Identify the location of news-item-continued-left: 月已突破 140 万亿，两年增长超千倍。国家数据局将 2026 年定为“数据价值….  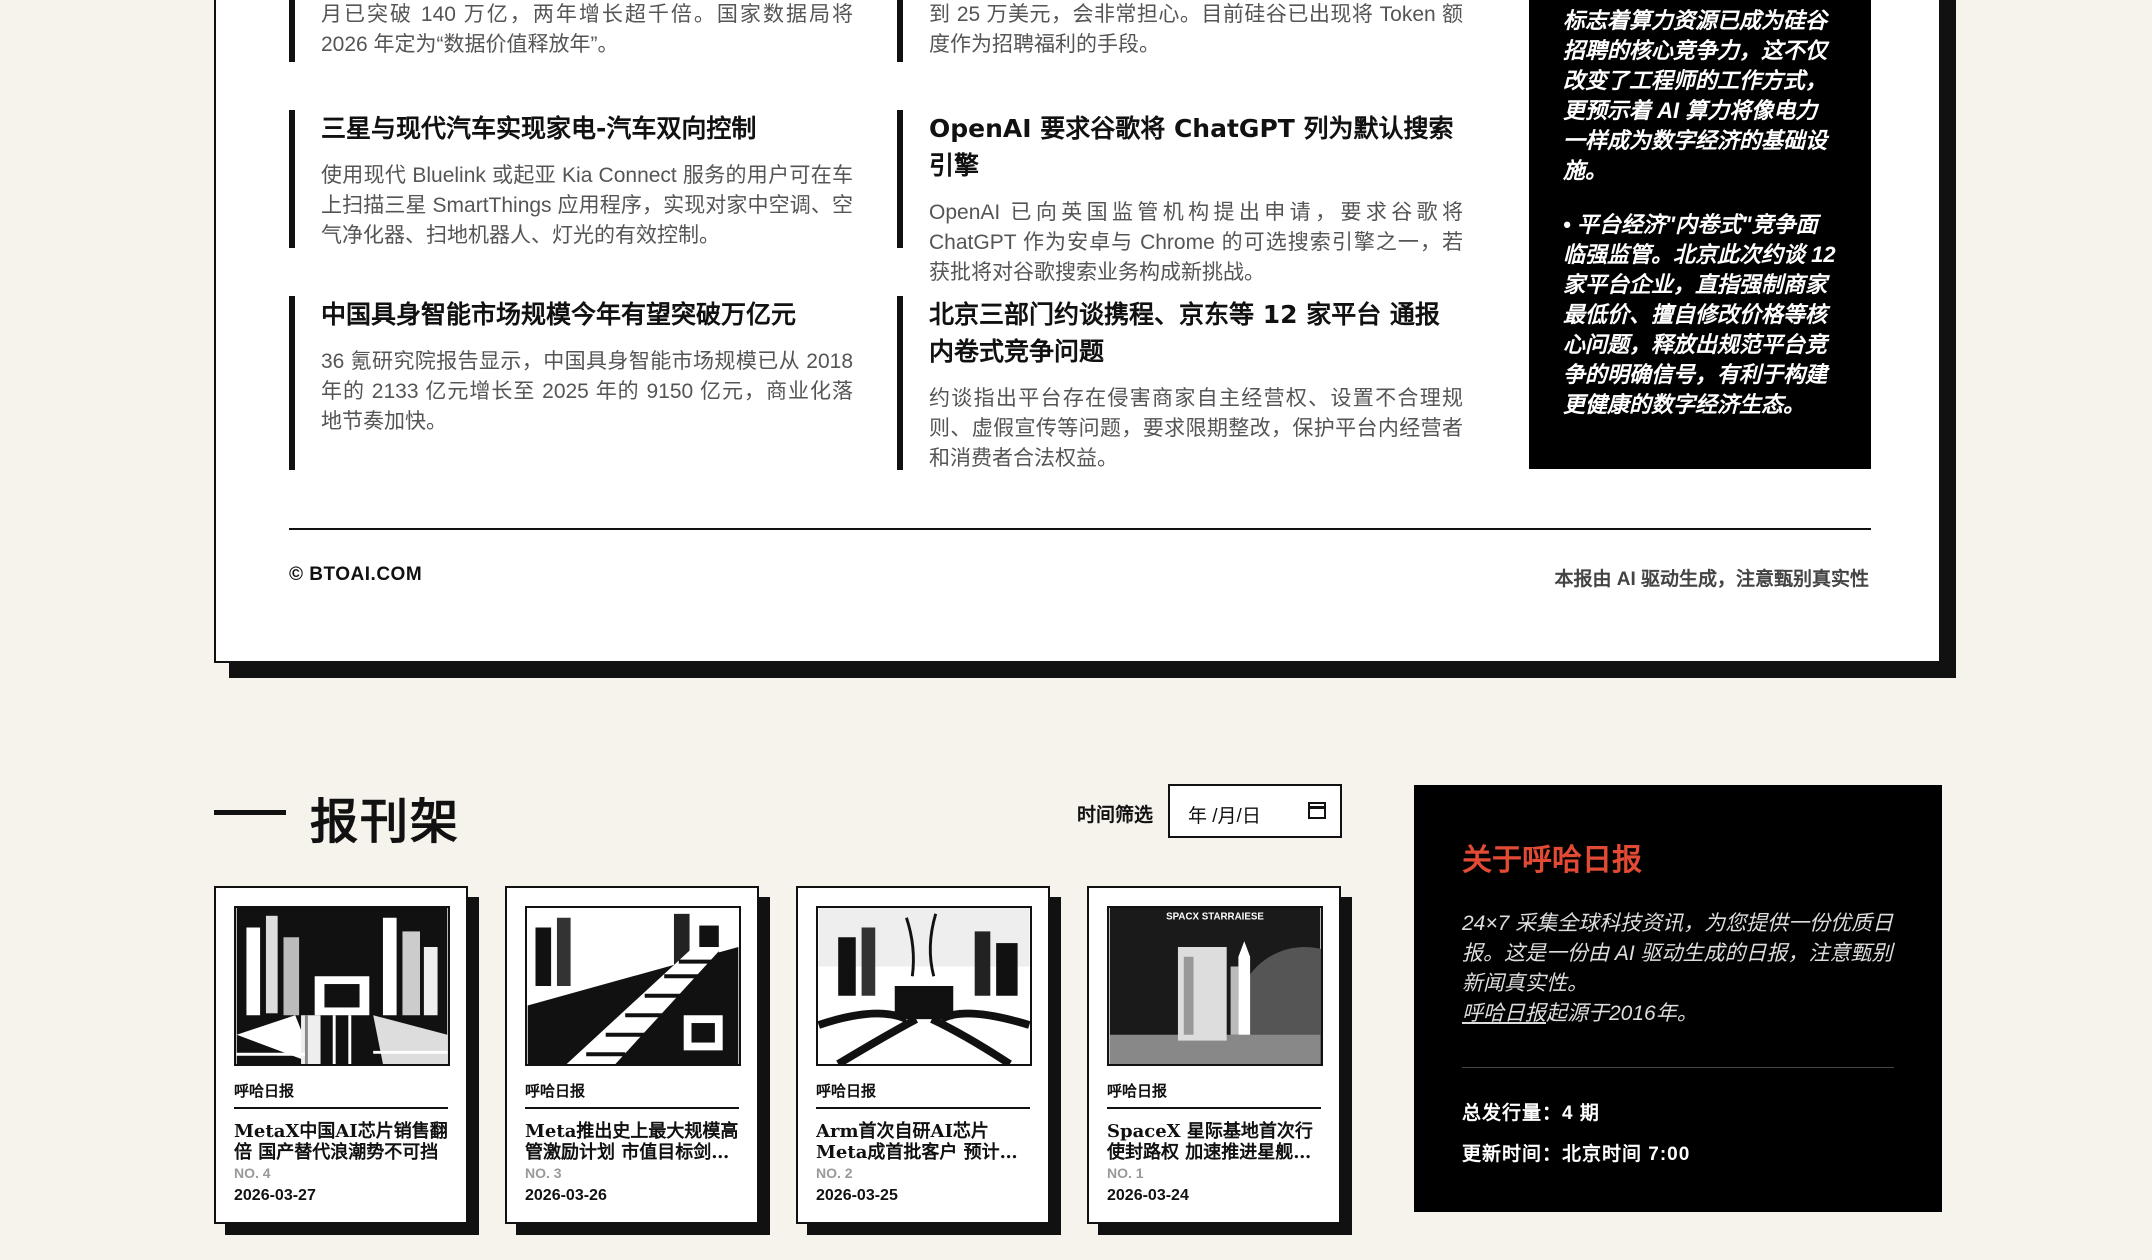
(571, 31).